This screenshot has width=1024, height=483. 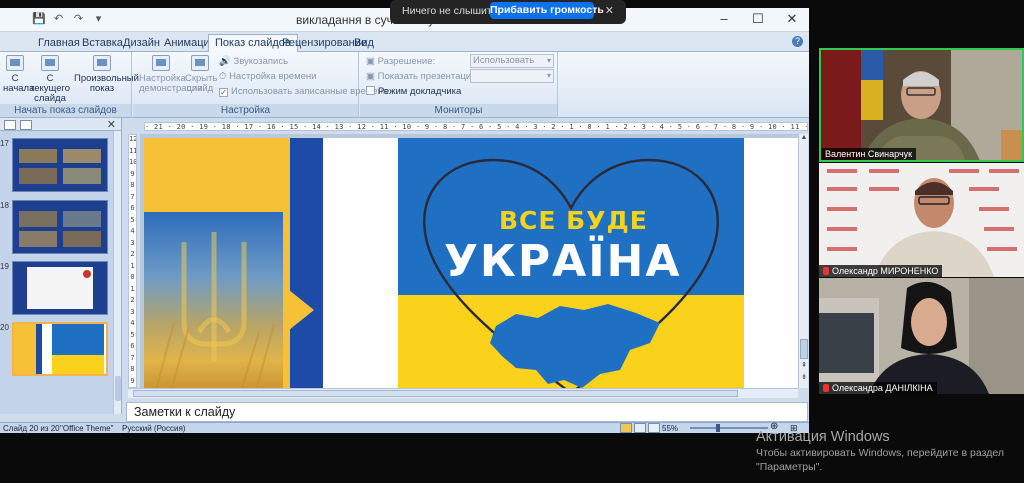 What do you see at coordinates (921, 105) in the screenshot?
I see `participant-video-tile: Валентин Свинарчук` at bounding box center [921, 105].